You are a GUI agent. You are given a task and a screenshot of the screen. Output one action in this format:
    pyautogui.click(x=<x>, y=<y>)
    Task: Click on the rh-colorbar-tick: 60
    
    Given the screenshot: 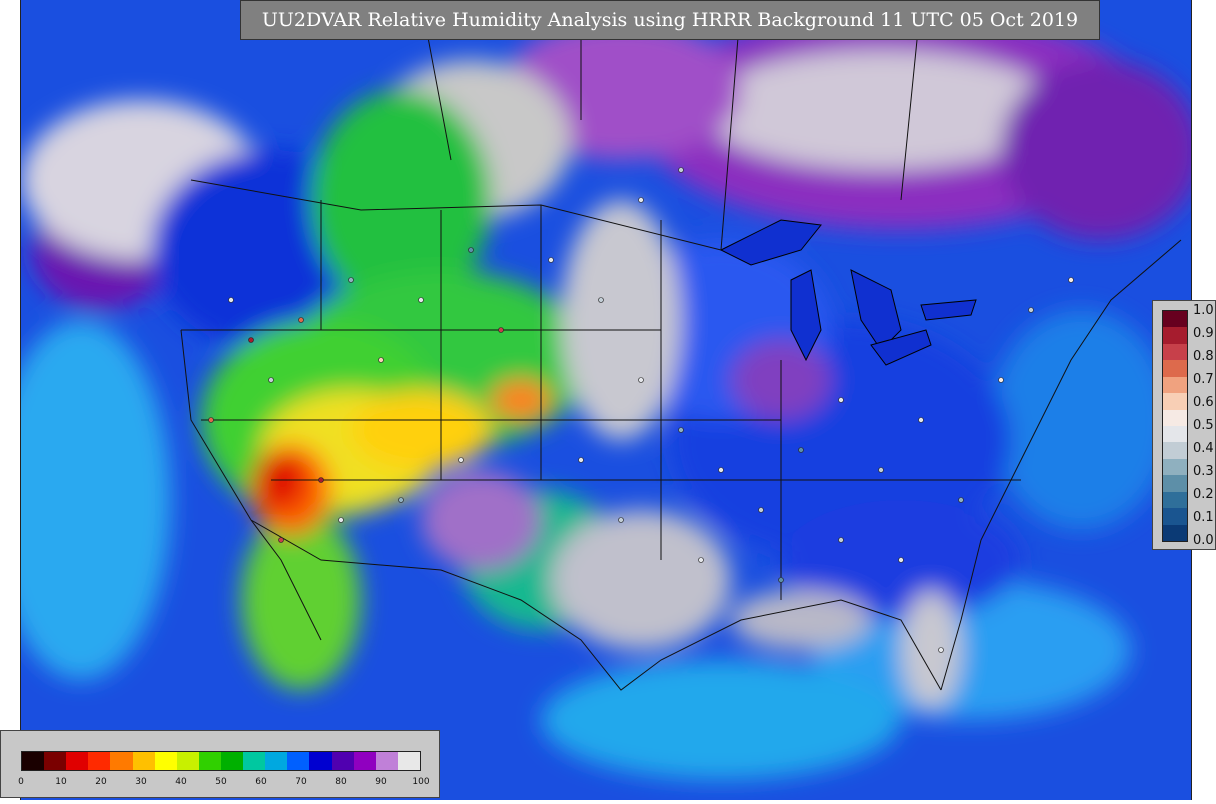 What is the action you would take?
    pyautogui.click(x=261, y=782)
    